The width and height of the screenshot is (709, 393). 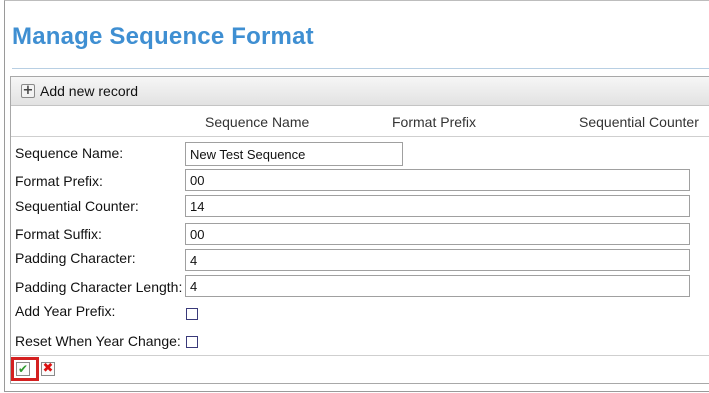 I want to click on close-icon: ✖, so click(x=48, y=368).